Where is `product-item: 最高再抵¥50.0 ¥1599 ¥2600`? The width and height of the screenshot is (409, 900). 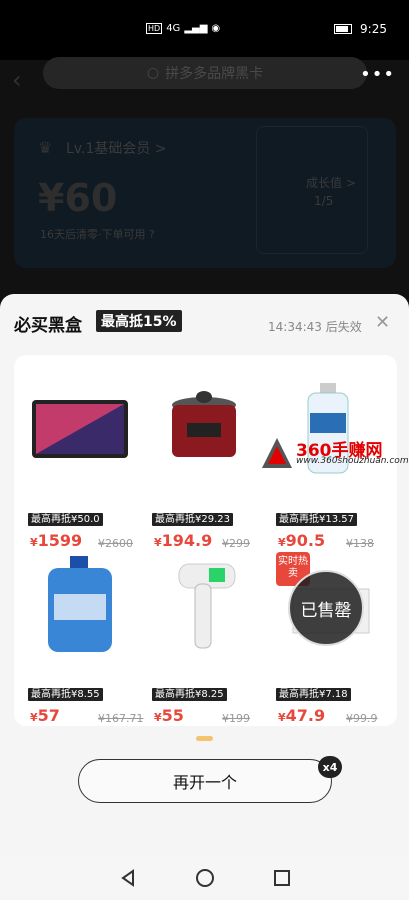 product-item: 最高再抵¥50.0 ¥1599 ¥2600 is located at coordinates (80, 462).